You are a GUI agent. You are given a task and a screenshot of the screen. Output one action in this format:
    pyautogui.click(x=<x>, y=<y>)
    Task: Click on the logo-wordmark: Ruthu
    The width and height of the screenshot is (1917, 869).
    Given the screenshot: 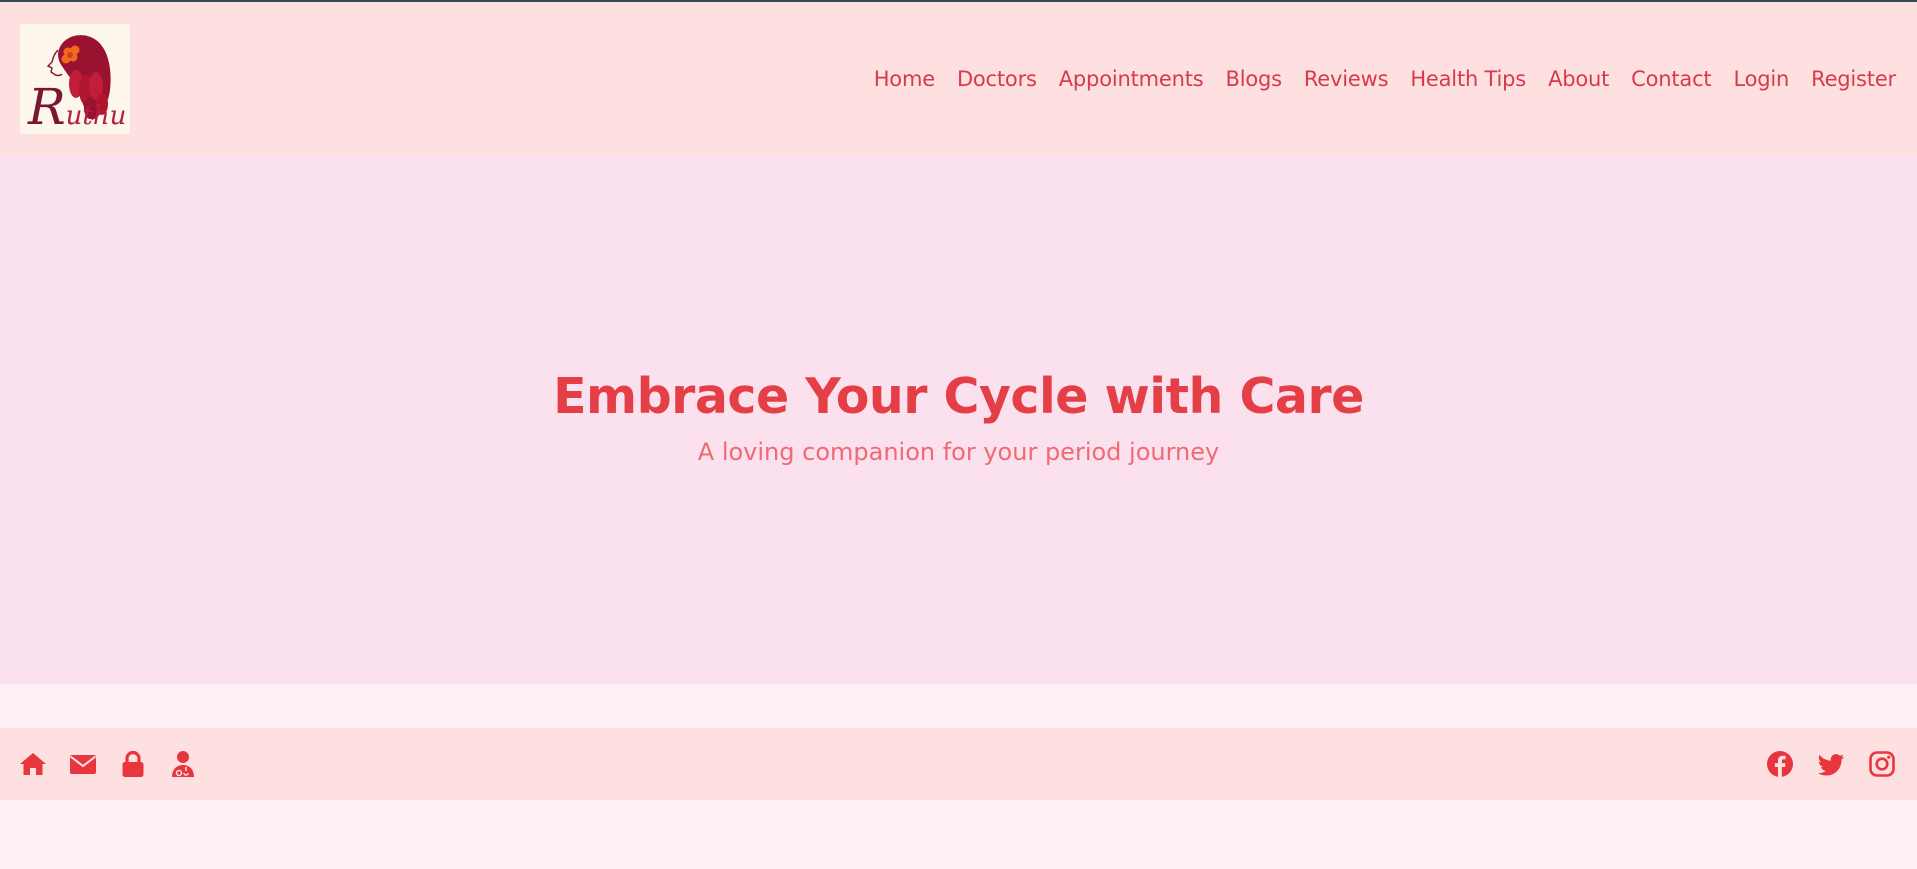 What is the action you would take?
    pyautogui.click(x=77, y=107)
    